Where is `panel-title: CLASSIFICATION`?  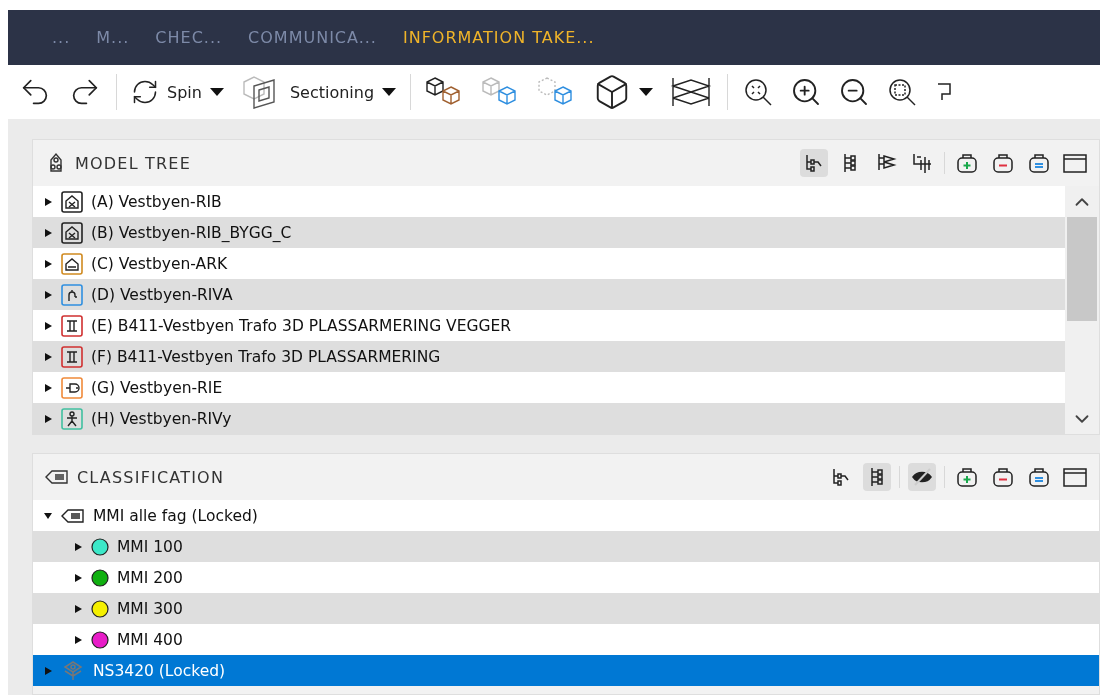 panel-title: CLASSIFICATION is located at coordinates (151, 477).